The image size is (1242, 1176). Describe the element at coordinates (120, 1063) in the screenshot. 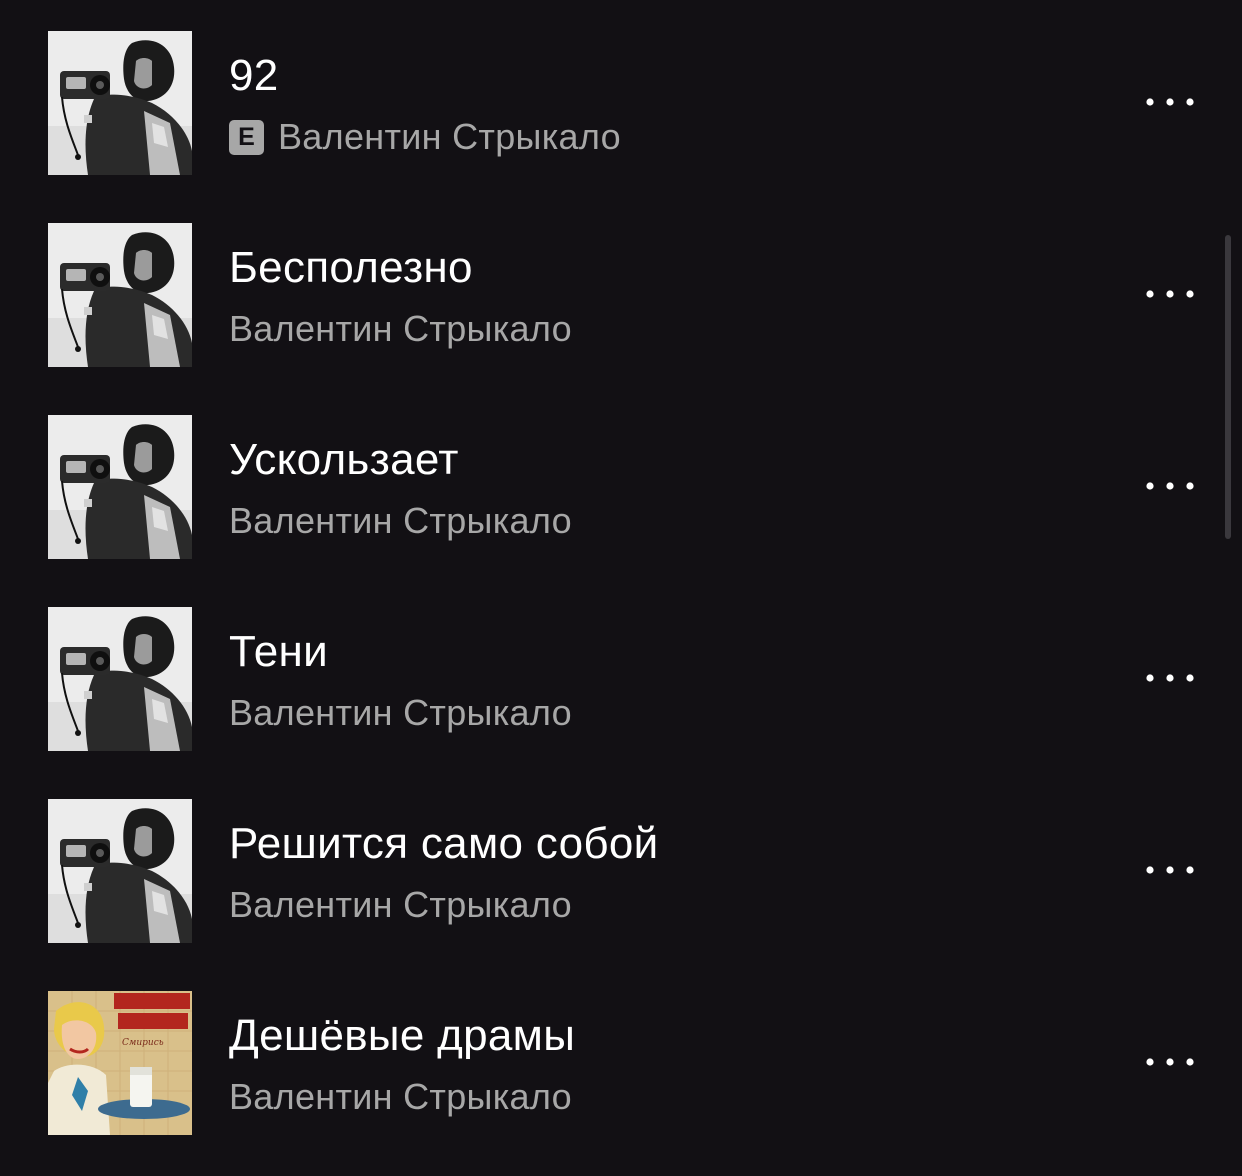

I see `album-cover: Смирись` at that location.